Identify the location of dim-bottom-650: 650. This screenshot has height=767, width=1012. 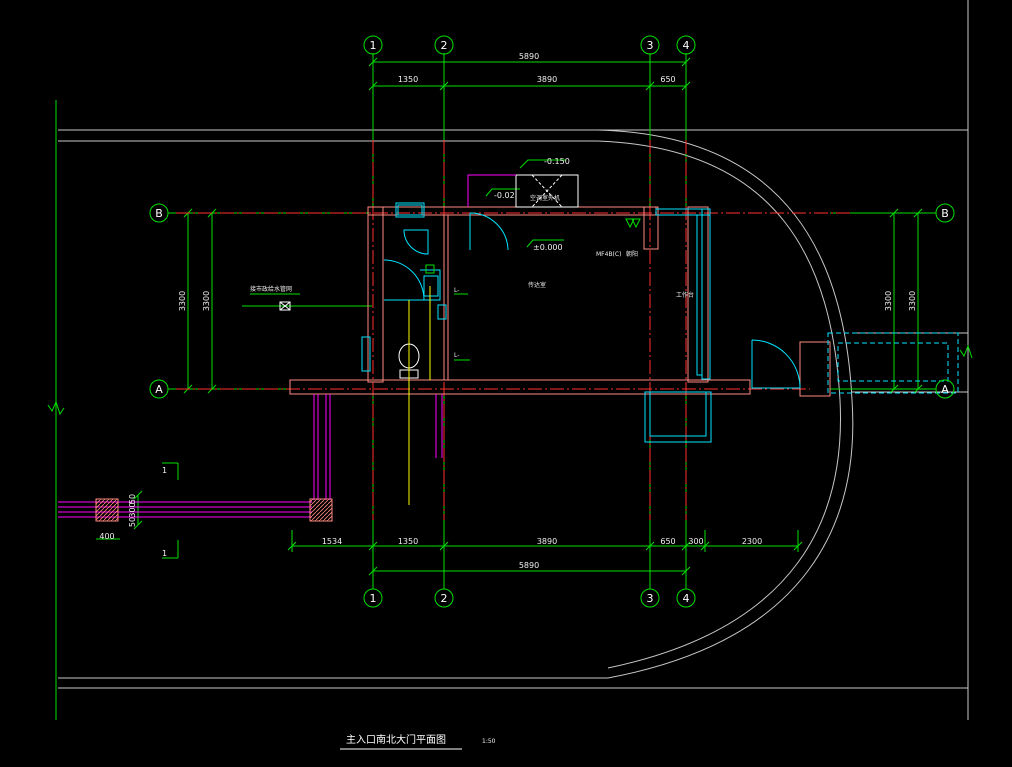
(667, 541).